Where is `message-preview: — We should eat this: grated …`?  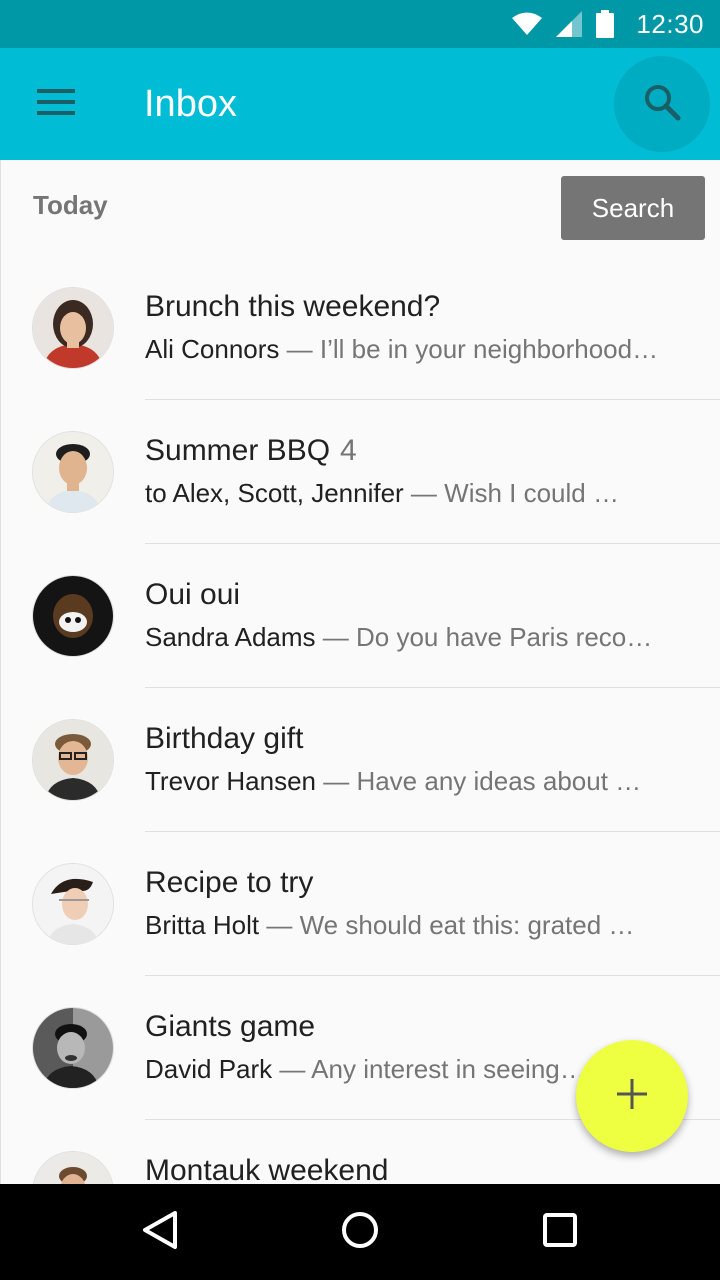 message-preview: — We should eat this: grated … is located at coordinates (447, 925).